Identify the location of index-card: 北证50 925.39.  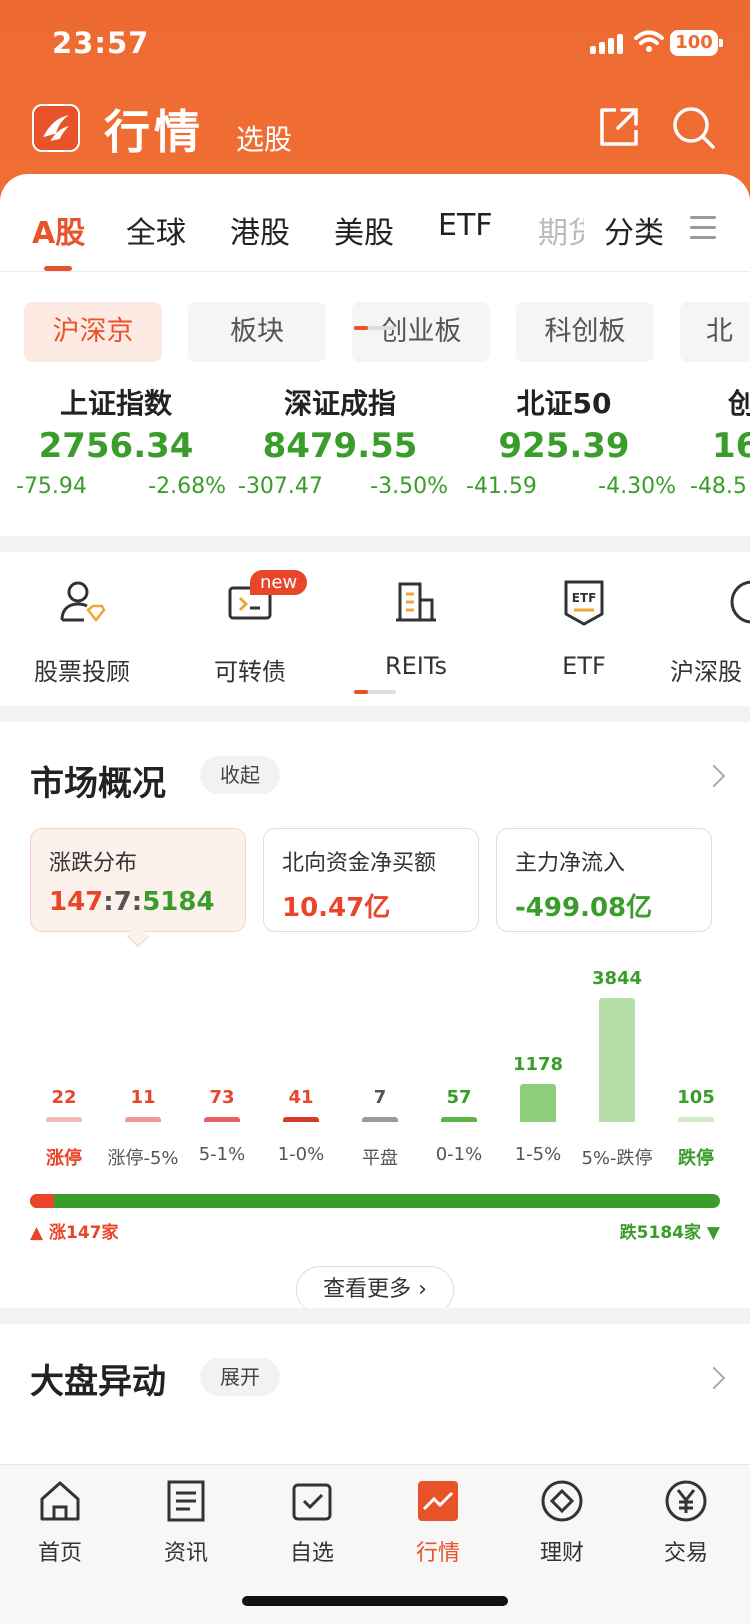
(564, 424).